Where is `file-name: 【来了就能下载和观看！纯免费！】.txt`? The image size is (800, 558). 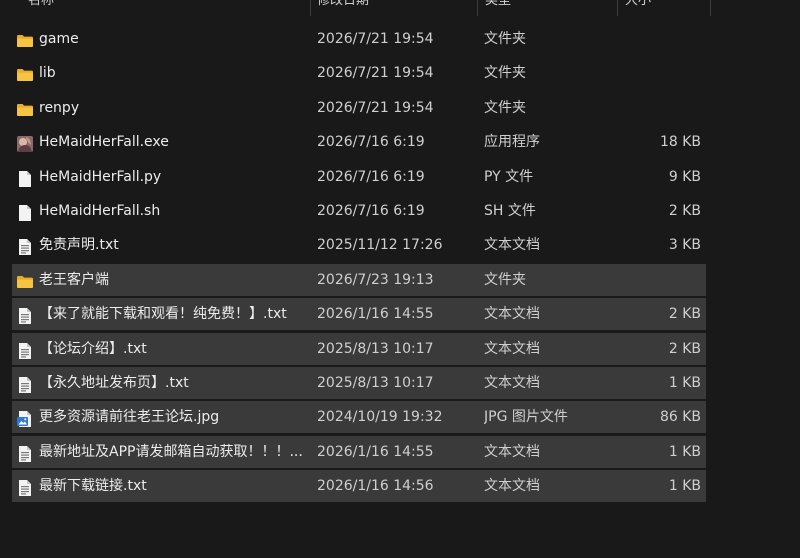 file-name: 【来了就能下载和观看！纯免费！】.txt is located at coordinates (163, 314).